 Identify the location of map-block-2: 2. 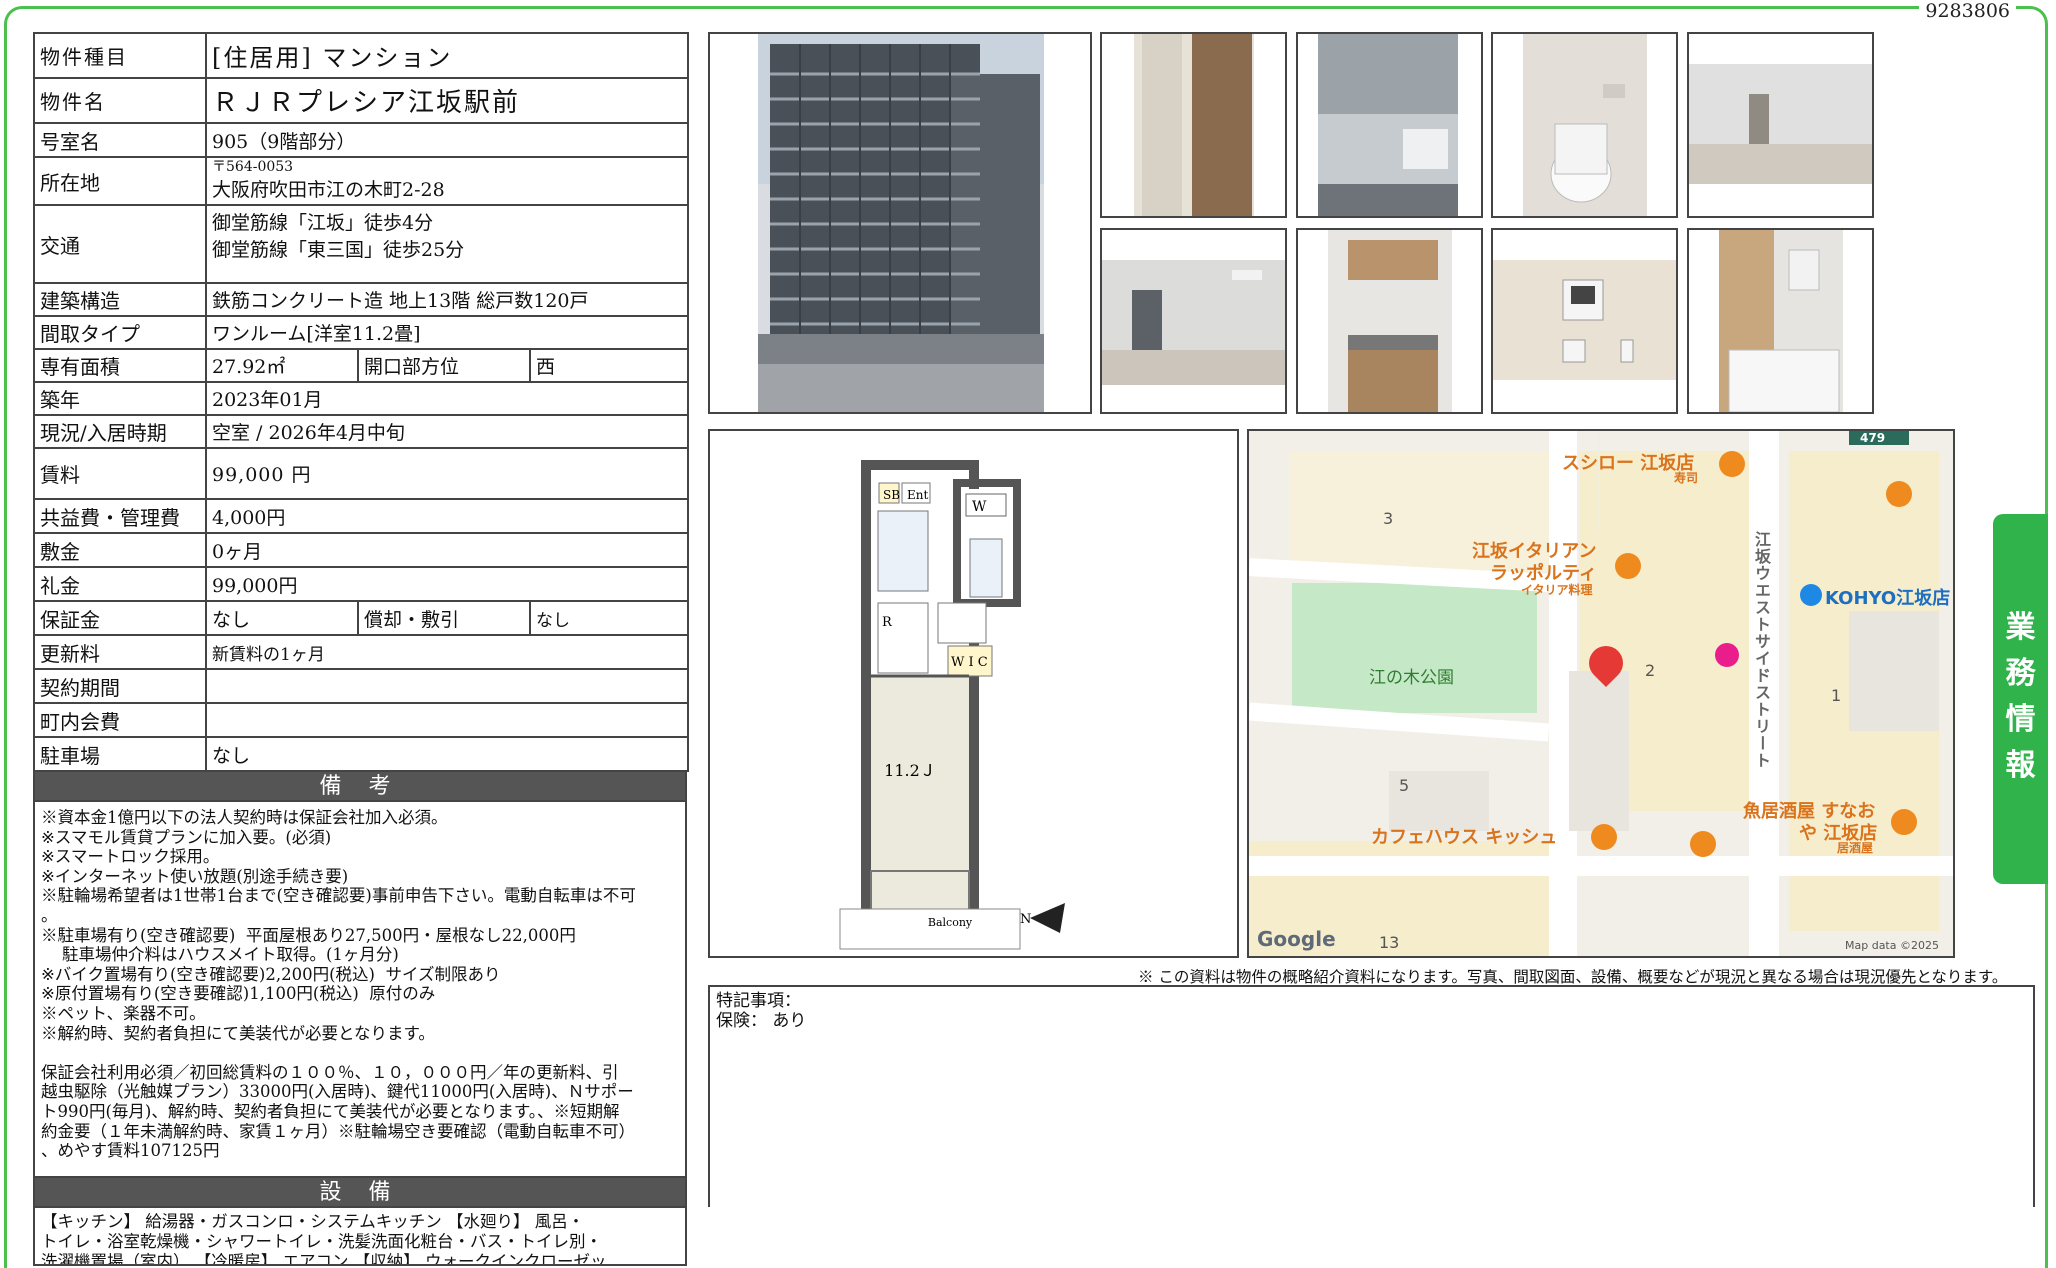
(1650, 670).